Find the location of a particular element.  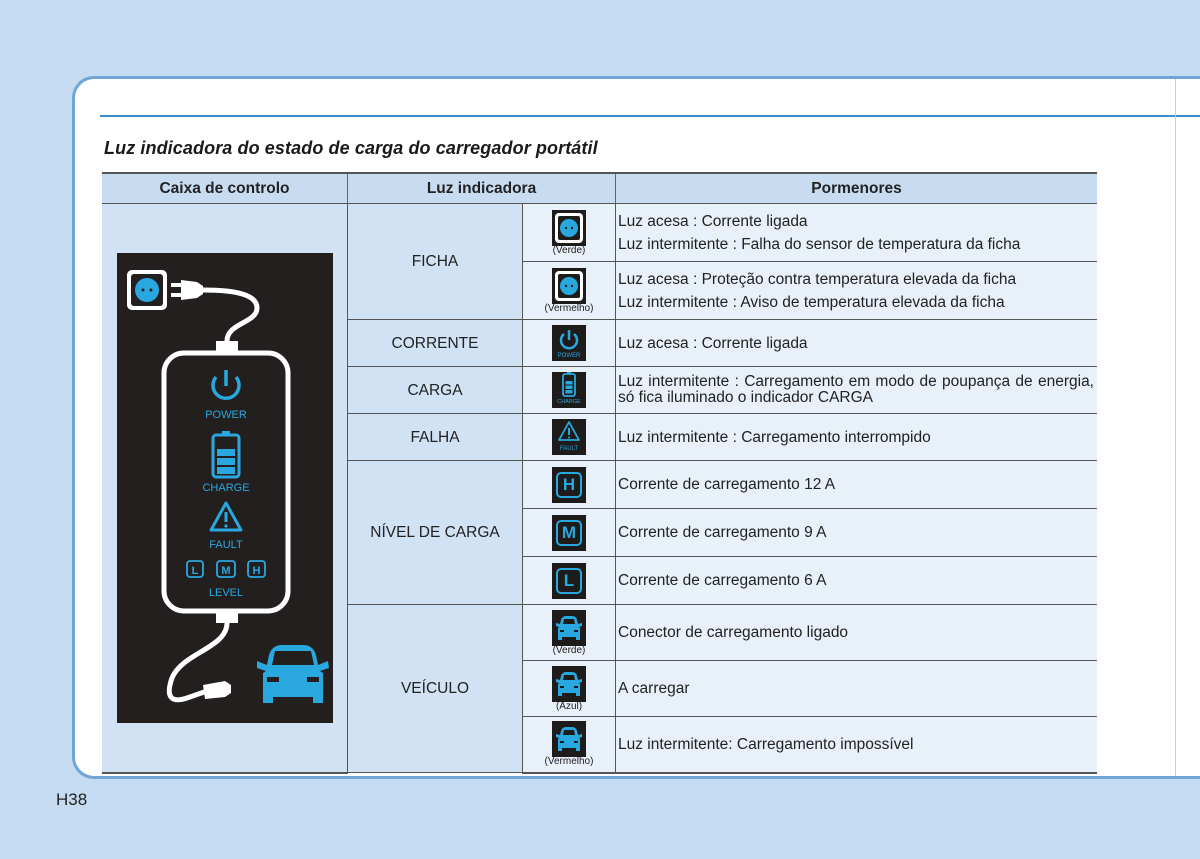

battery-charge-icon: CHARGE is located at coordinates (569, 390).